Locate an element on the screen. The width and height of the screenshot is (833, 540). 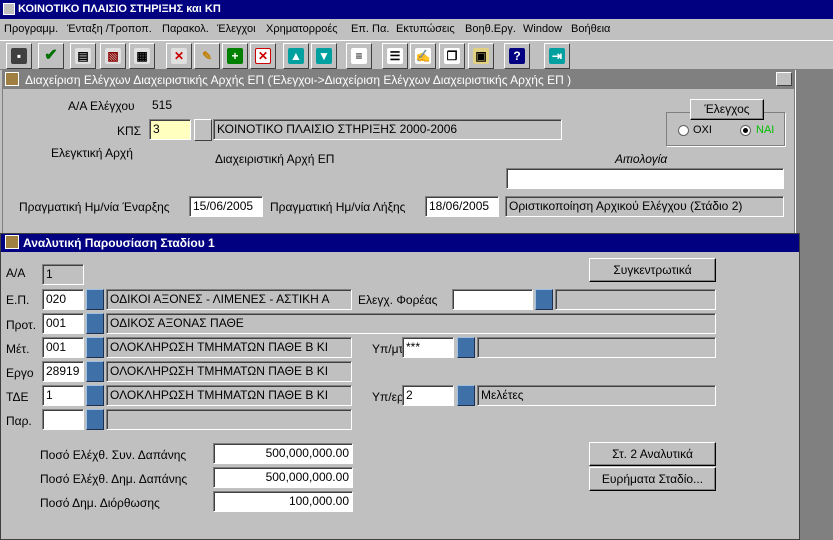
start-date-field: 15/06/2005 is located at coordinates (226, 206).